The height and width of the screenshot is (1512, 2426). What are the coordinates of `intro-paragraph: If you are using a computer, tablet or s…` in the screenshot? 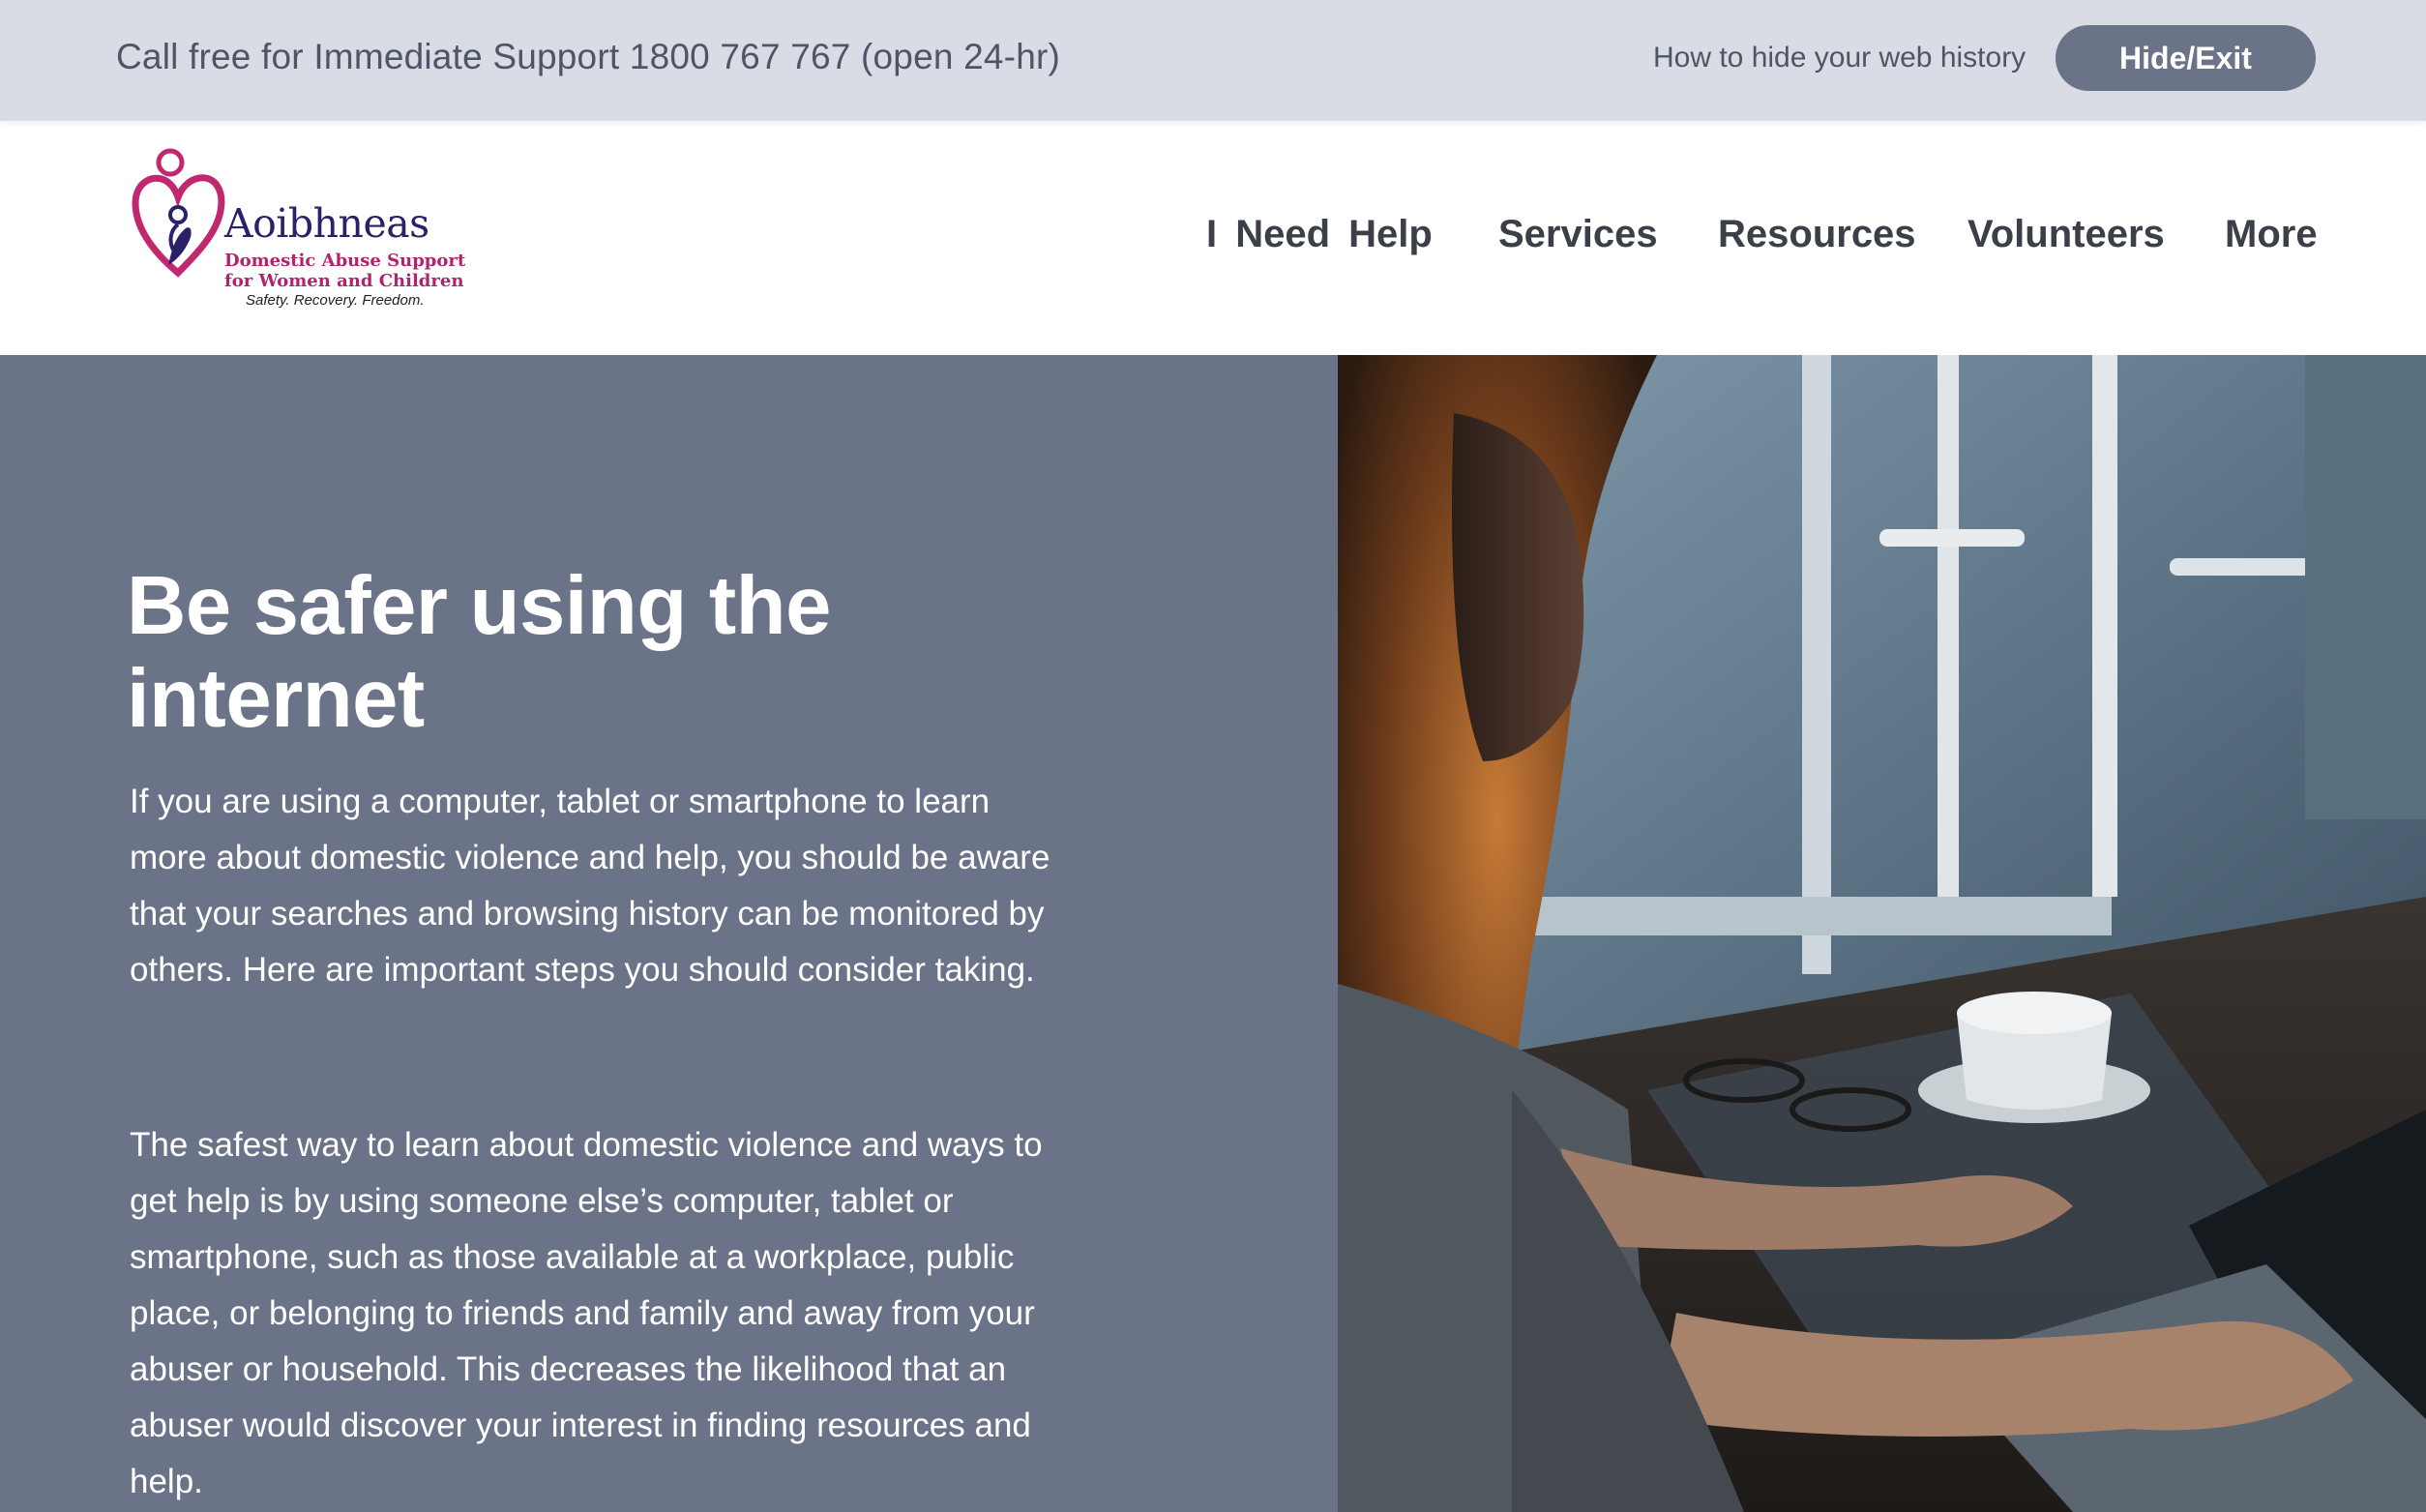 It's located at (590, 886).